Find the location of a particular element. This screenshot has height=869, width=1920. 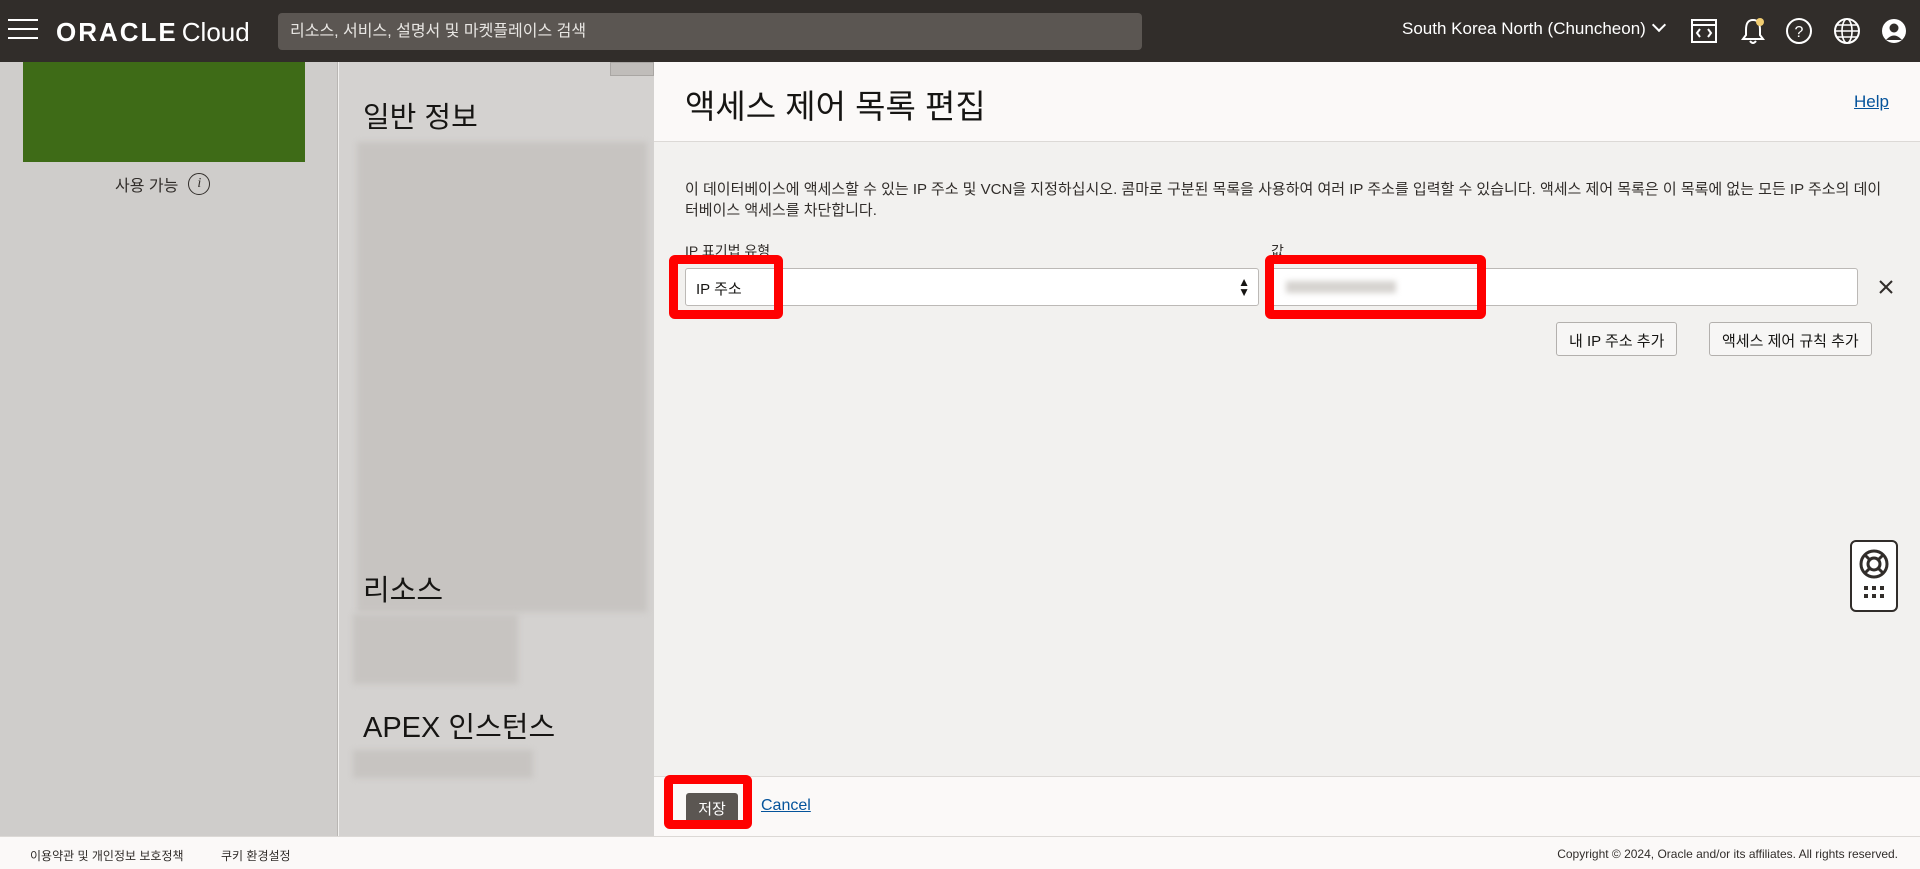

add-my-ip-button: 내 IP 주소 추가 is located at coordinates (1617, 339).